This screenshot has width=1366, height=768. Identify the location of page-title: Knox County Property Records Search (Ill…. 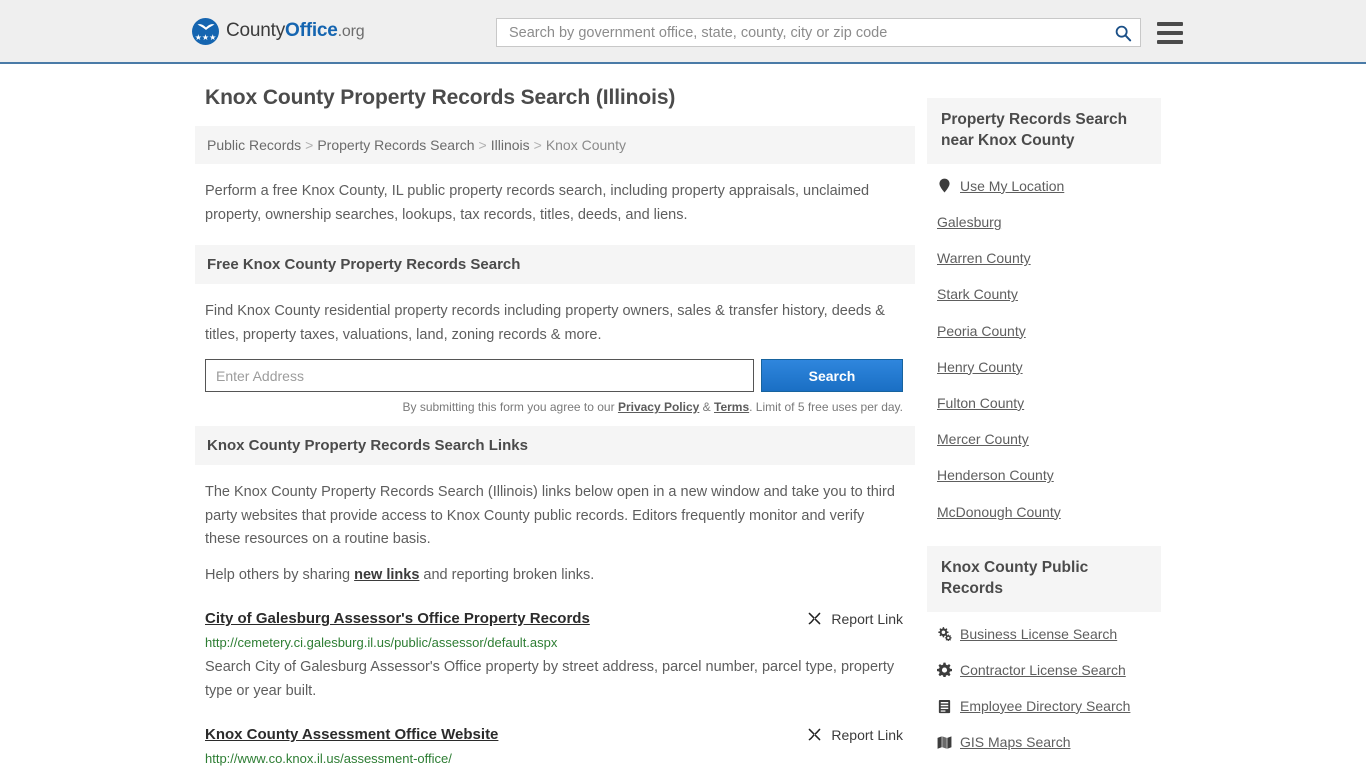
(440, 97).